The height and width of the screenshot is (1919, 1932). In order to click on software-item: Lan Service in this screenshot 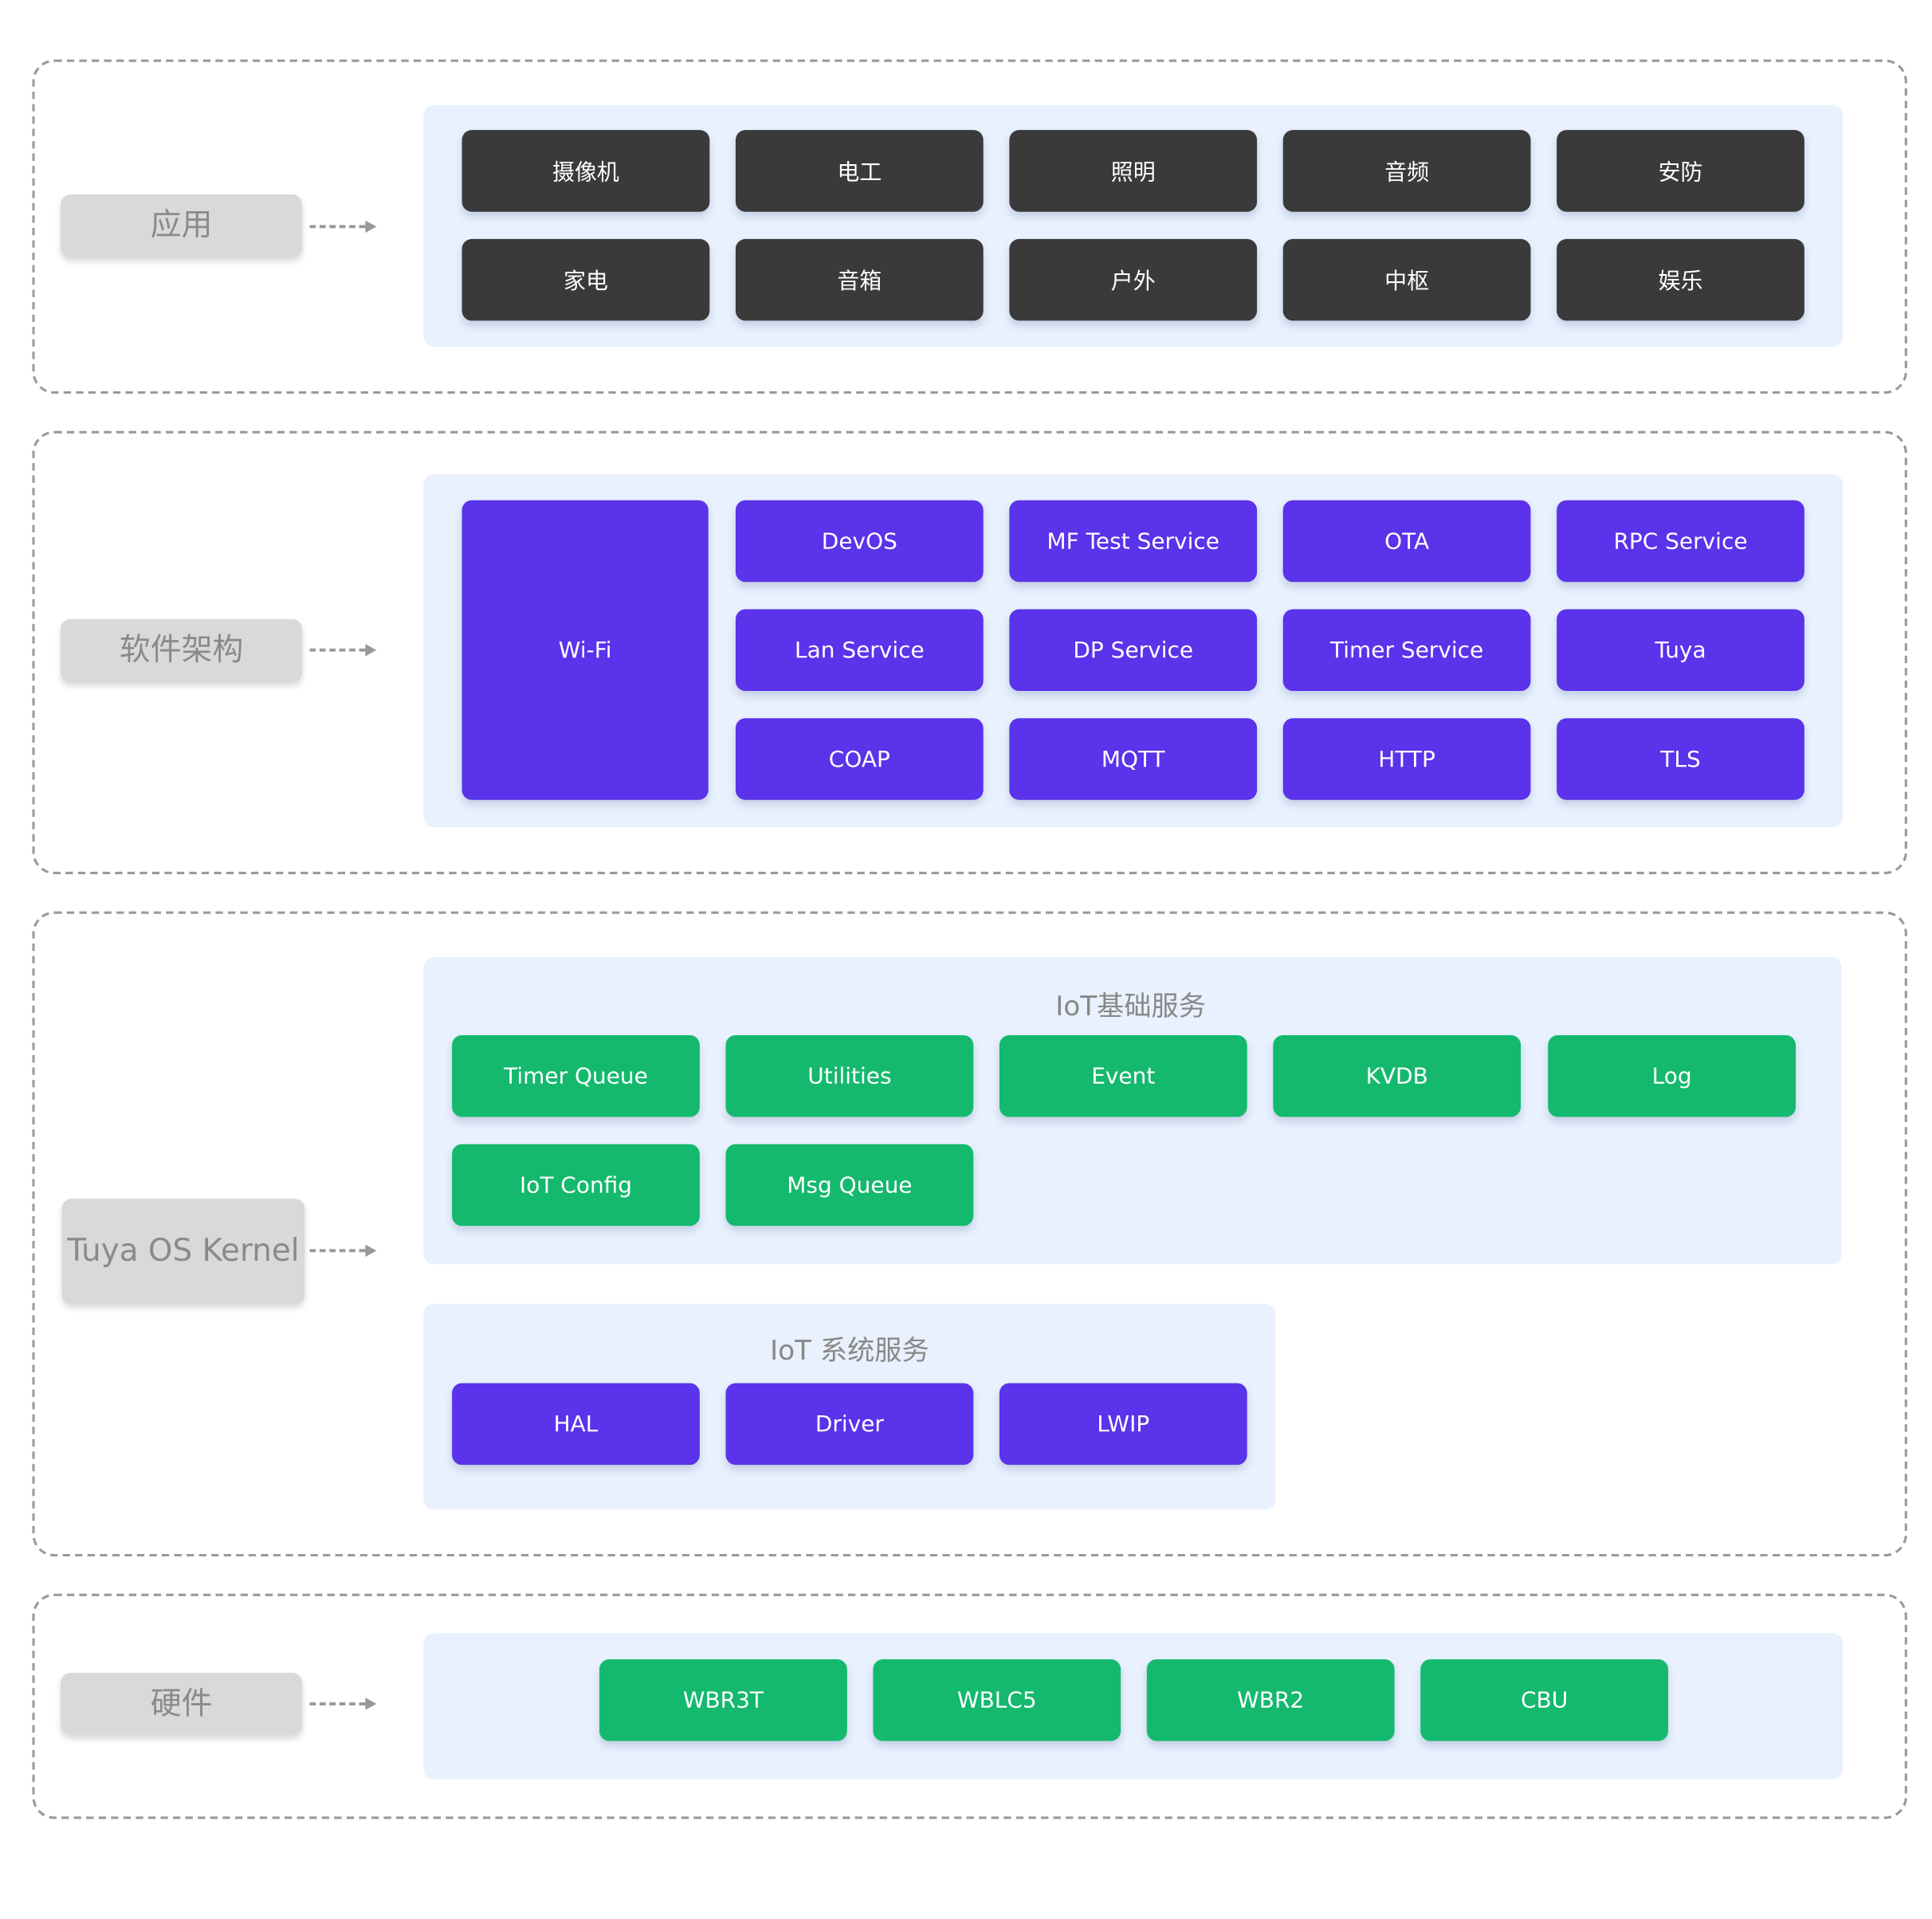, I will do `click(859, 650)`.